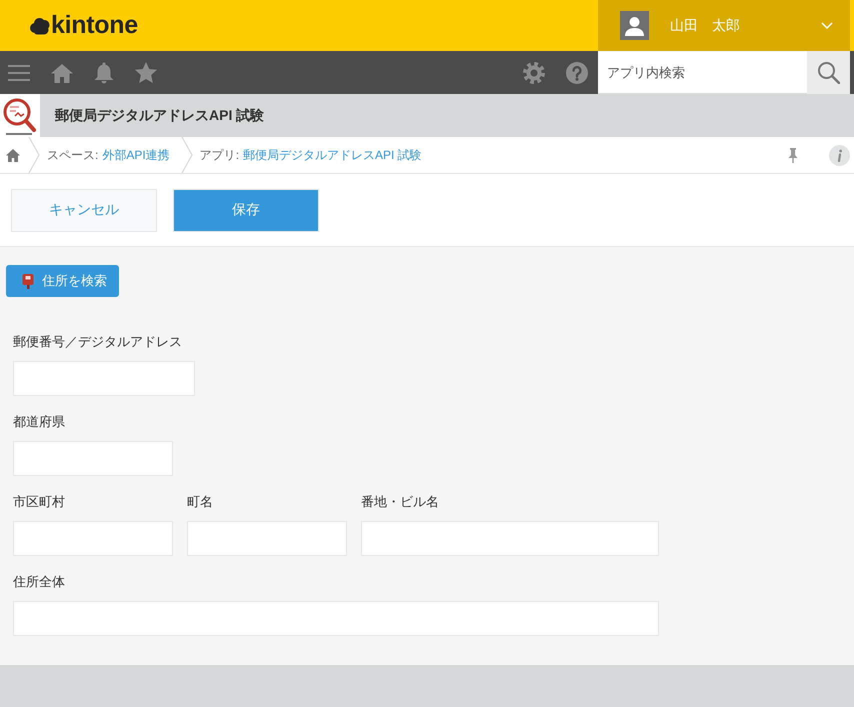 The image size is (854, 707). What do you see at coordinates (332, 155) in the screenshot?
I see `breadcrumb-link: 郵便局デジタルアドレスAPI 試験` at bounding box center [332, 155].